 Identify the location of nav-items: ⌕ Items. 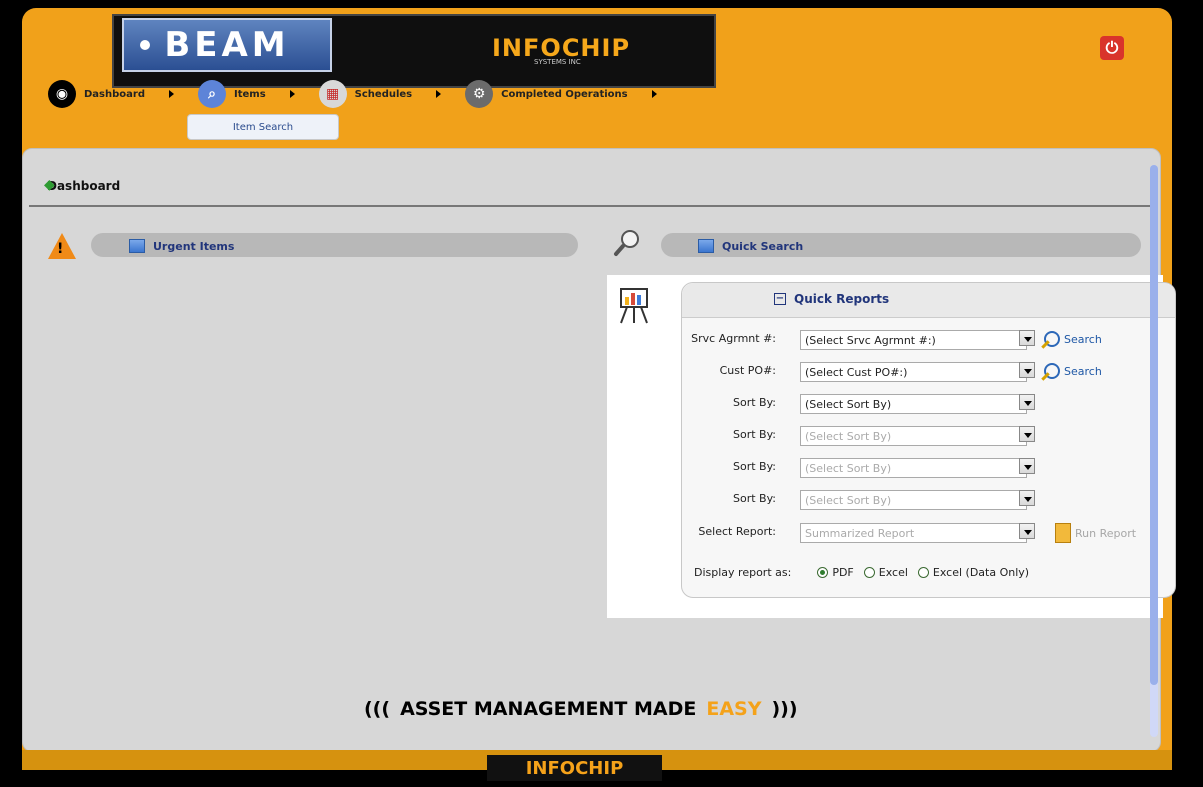
(232, 94).